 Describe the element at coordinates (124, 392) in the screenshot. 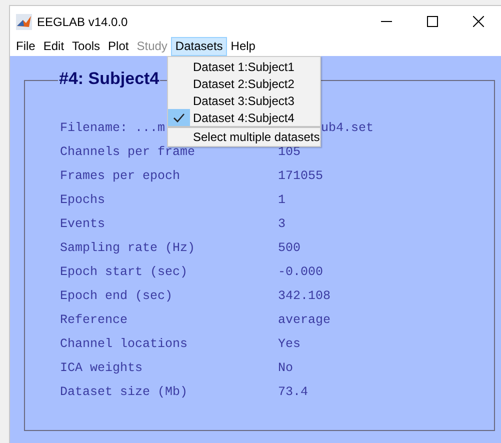

I see `field-label: Dataset size (Mb)` at that location.